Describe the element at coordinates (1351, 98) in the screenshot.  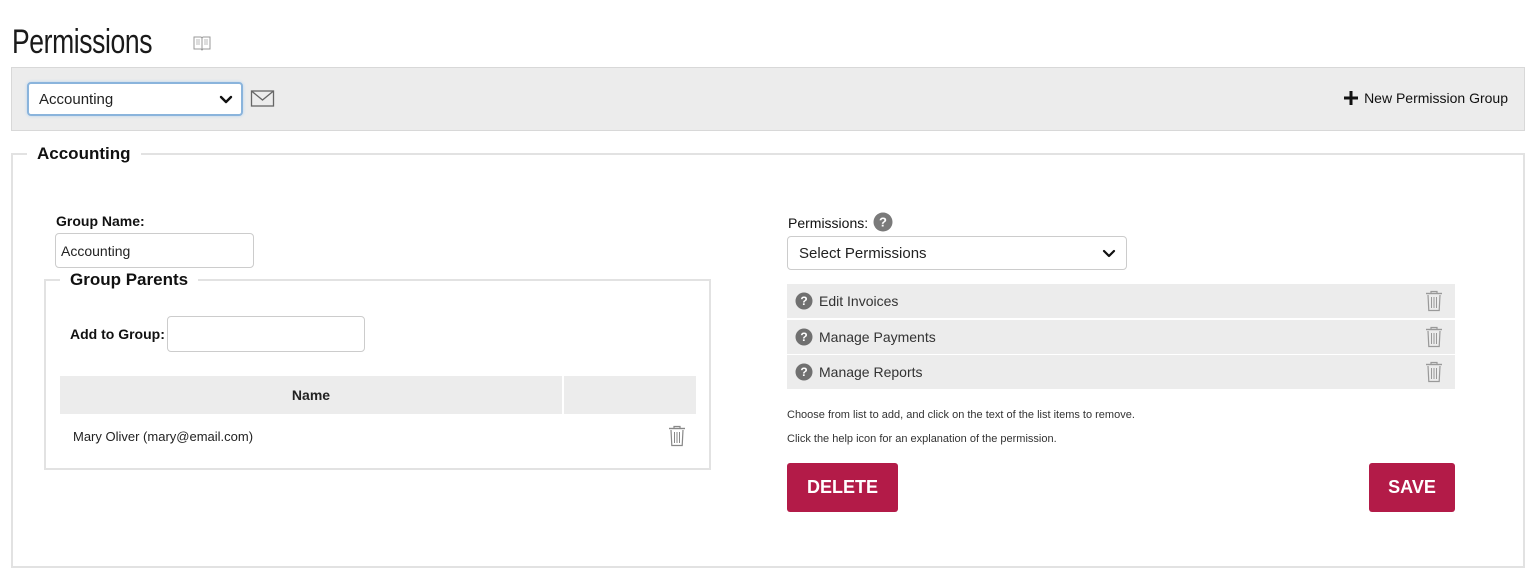
I see `plus-icon` at that location.